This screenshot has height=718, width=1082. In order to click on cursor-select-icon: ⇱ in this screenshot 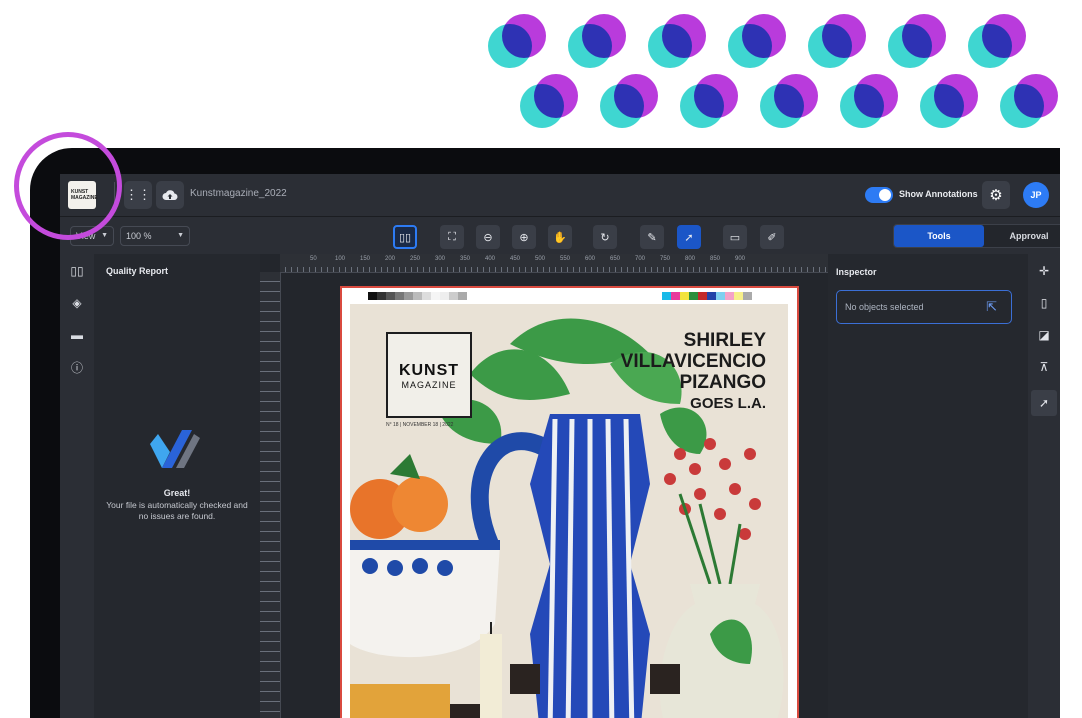, I will do `click(991, 306)`.